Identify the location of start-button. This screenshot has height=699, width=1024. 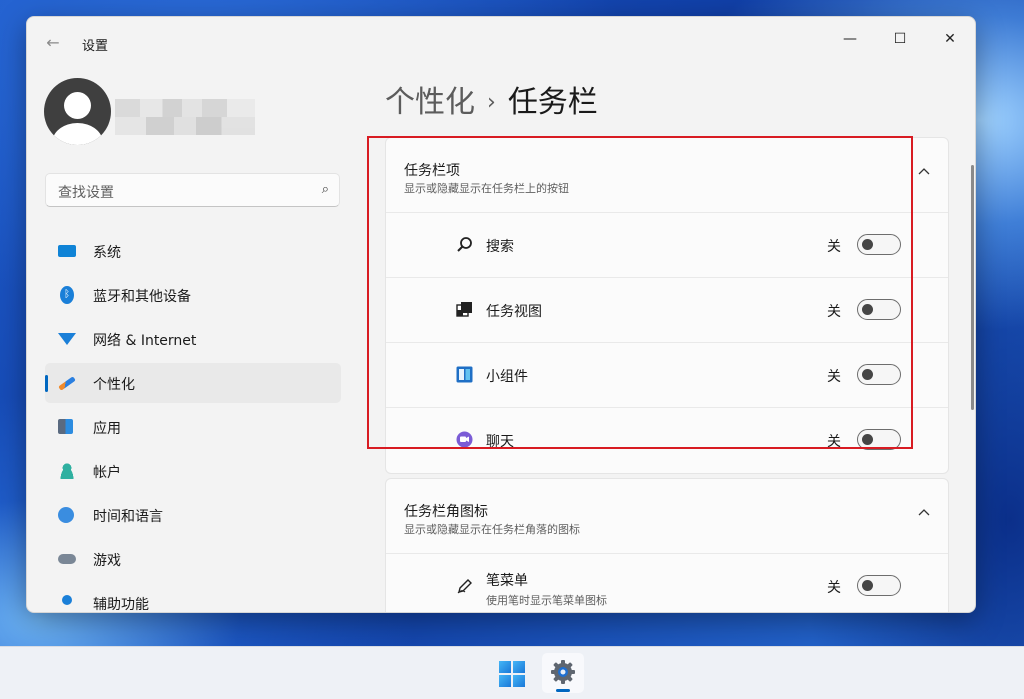
(512, 674).